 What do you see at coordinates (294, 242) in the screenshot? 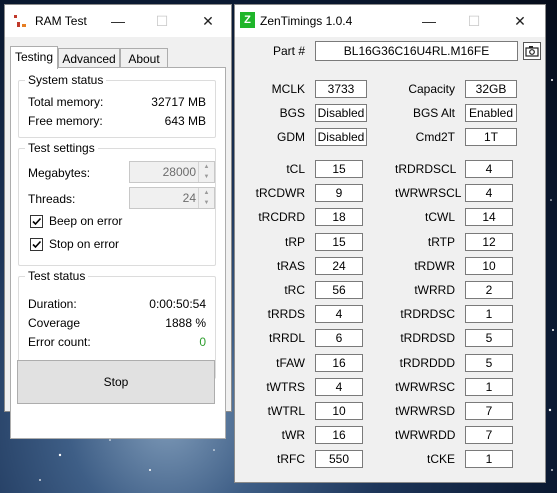
I see `timing-label: tRP` at bounding box center [294, 242].